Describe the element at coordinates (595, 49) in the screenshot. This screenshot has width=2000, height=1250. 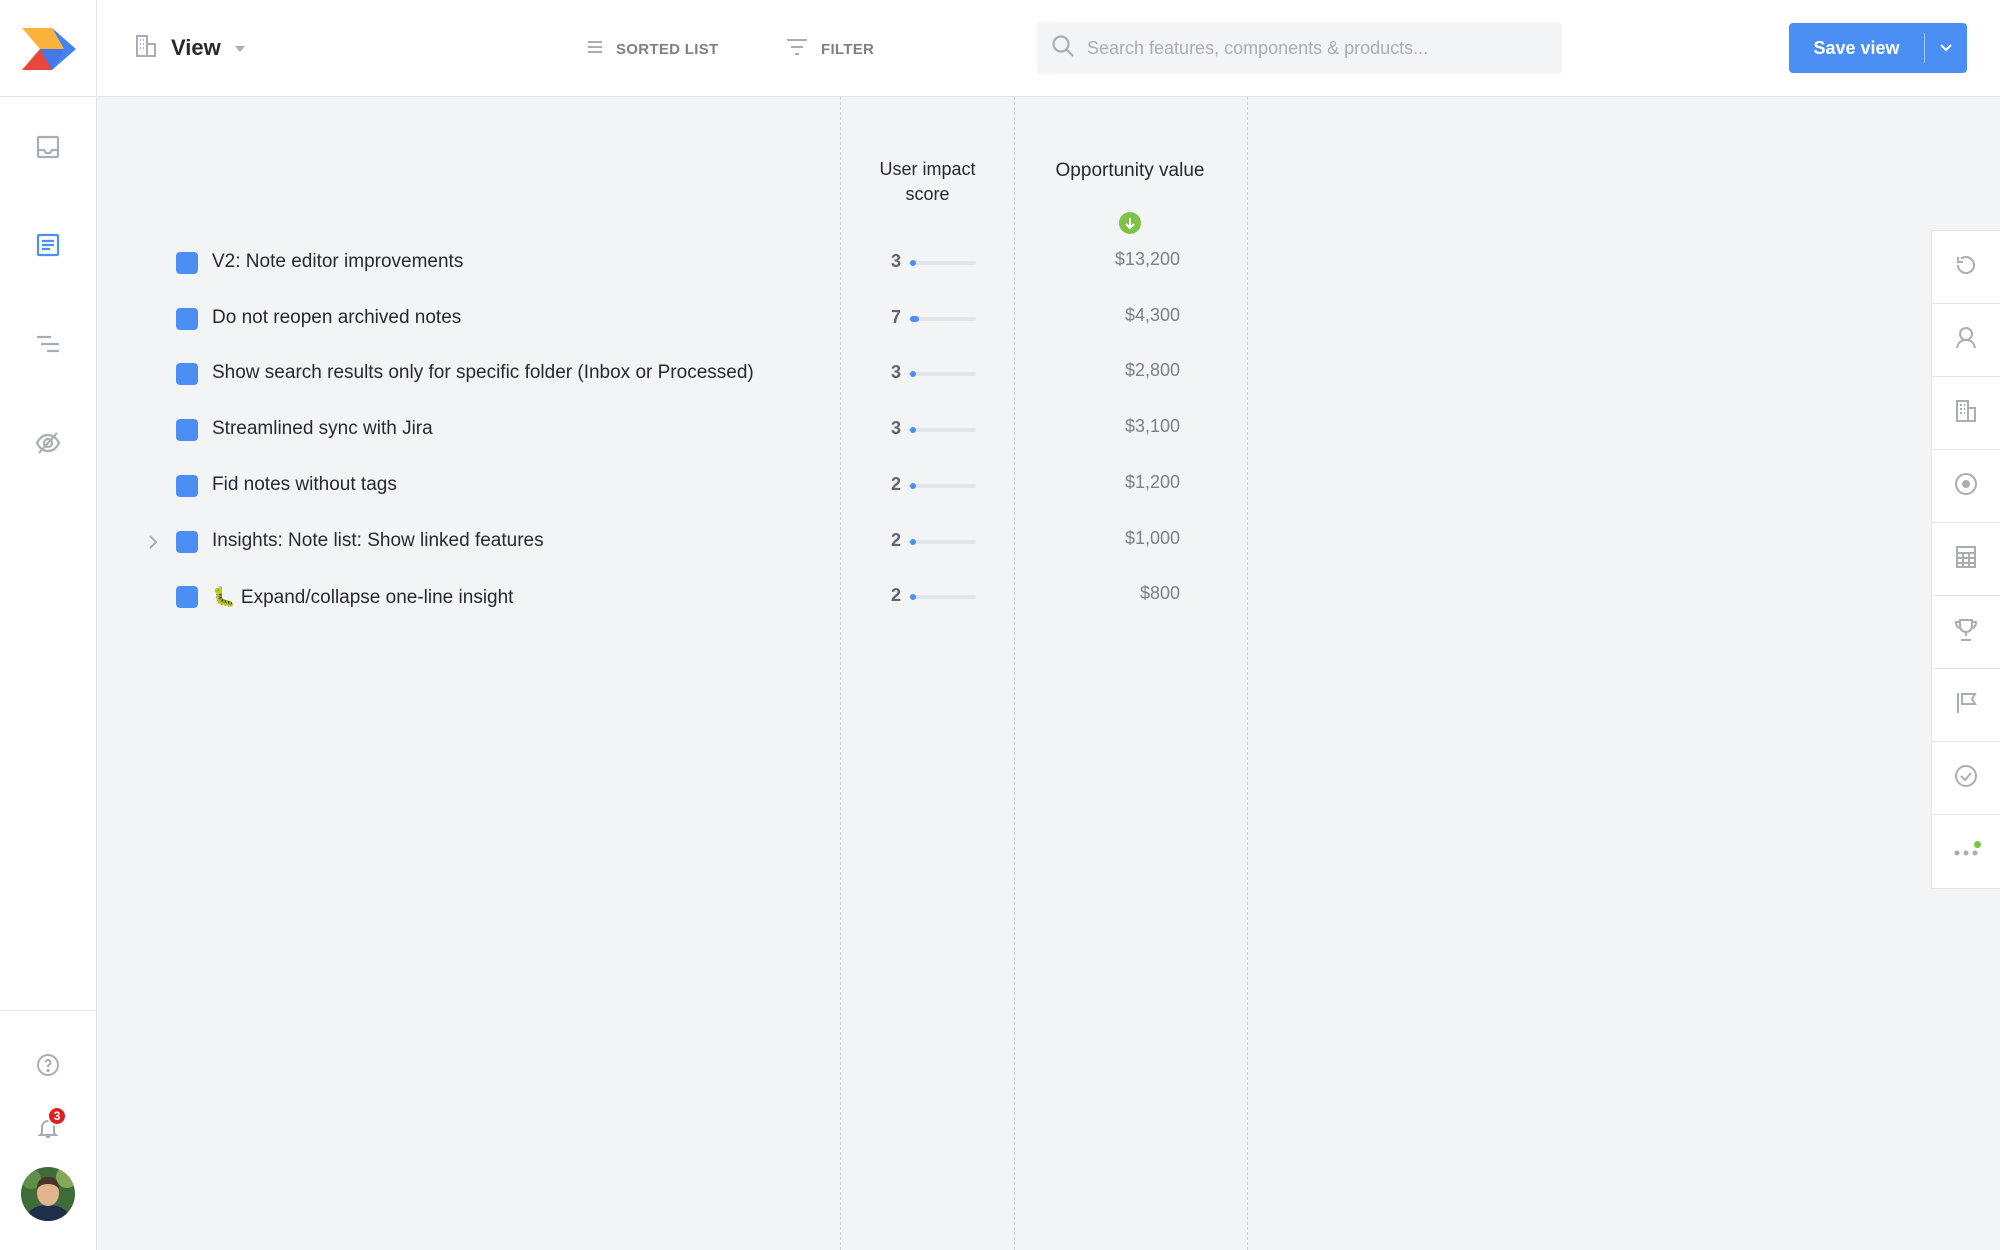
I see `list-icon` at that location.